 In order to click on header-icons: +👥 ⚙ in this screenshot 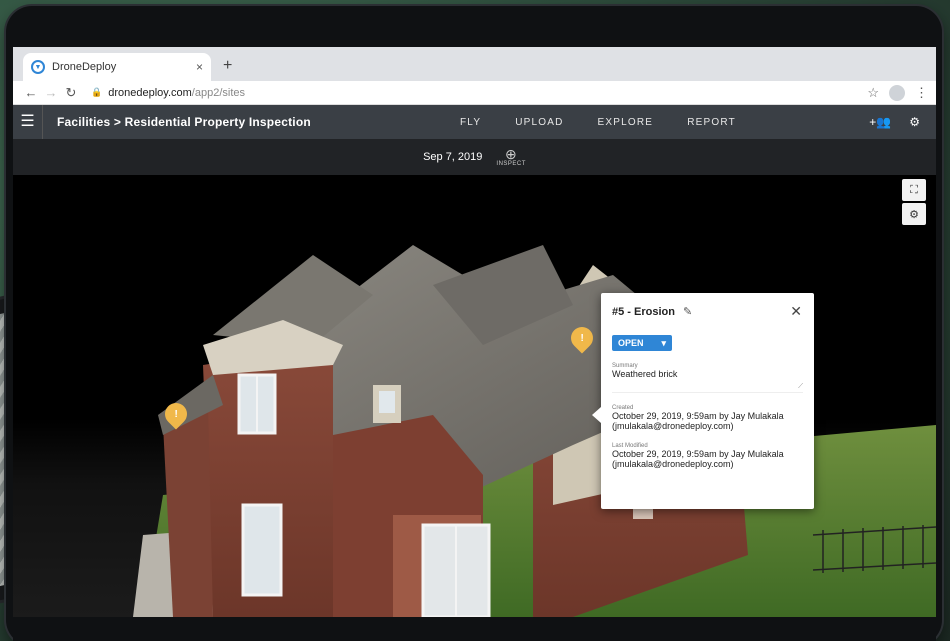, I will do `click(885, 122)`.